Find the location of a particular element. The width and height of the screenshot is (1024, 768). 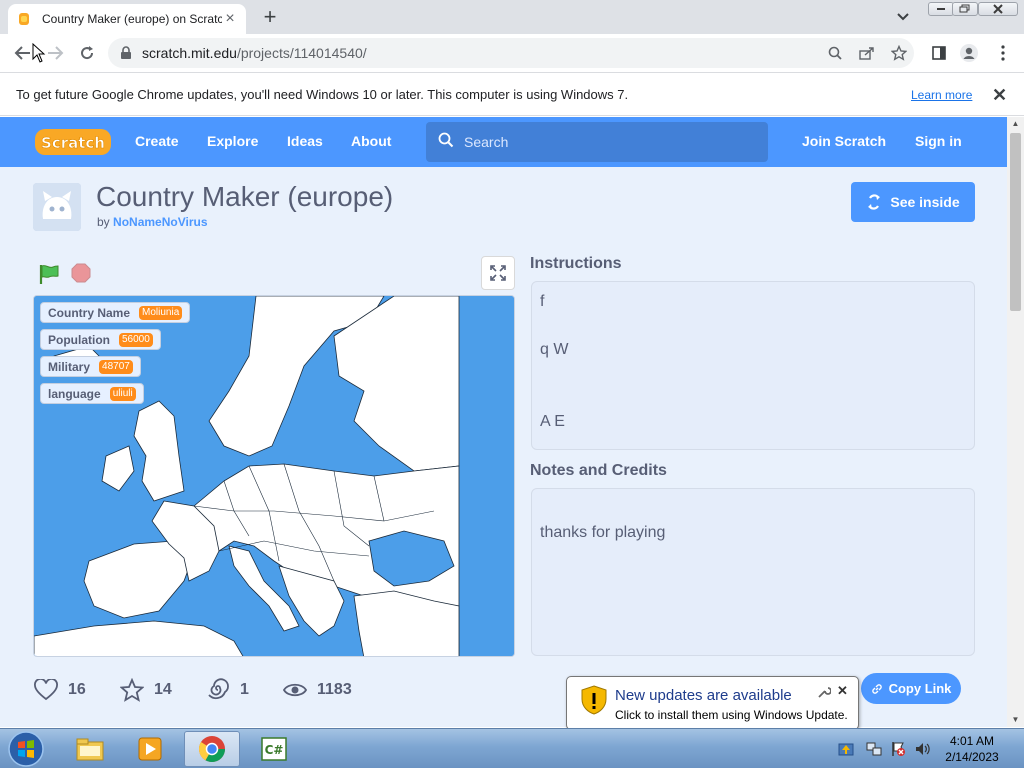

svg-text: Scratch is located at coordinates (73, 143).